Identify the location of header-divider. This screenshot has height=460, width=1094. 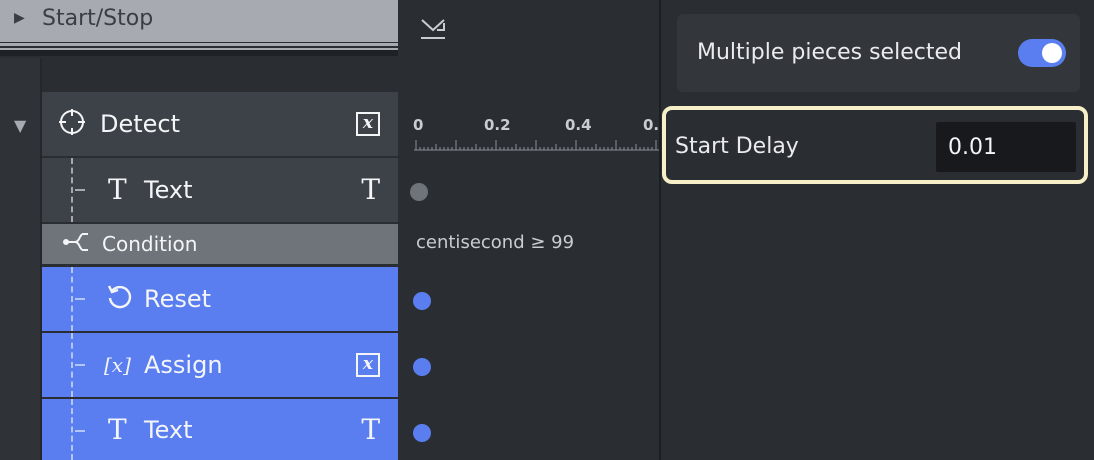
(199, 44).